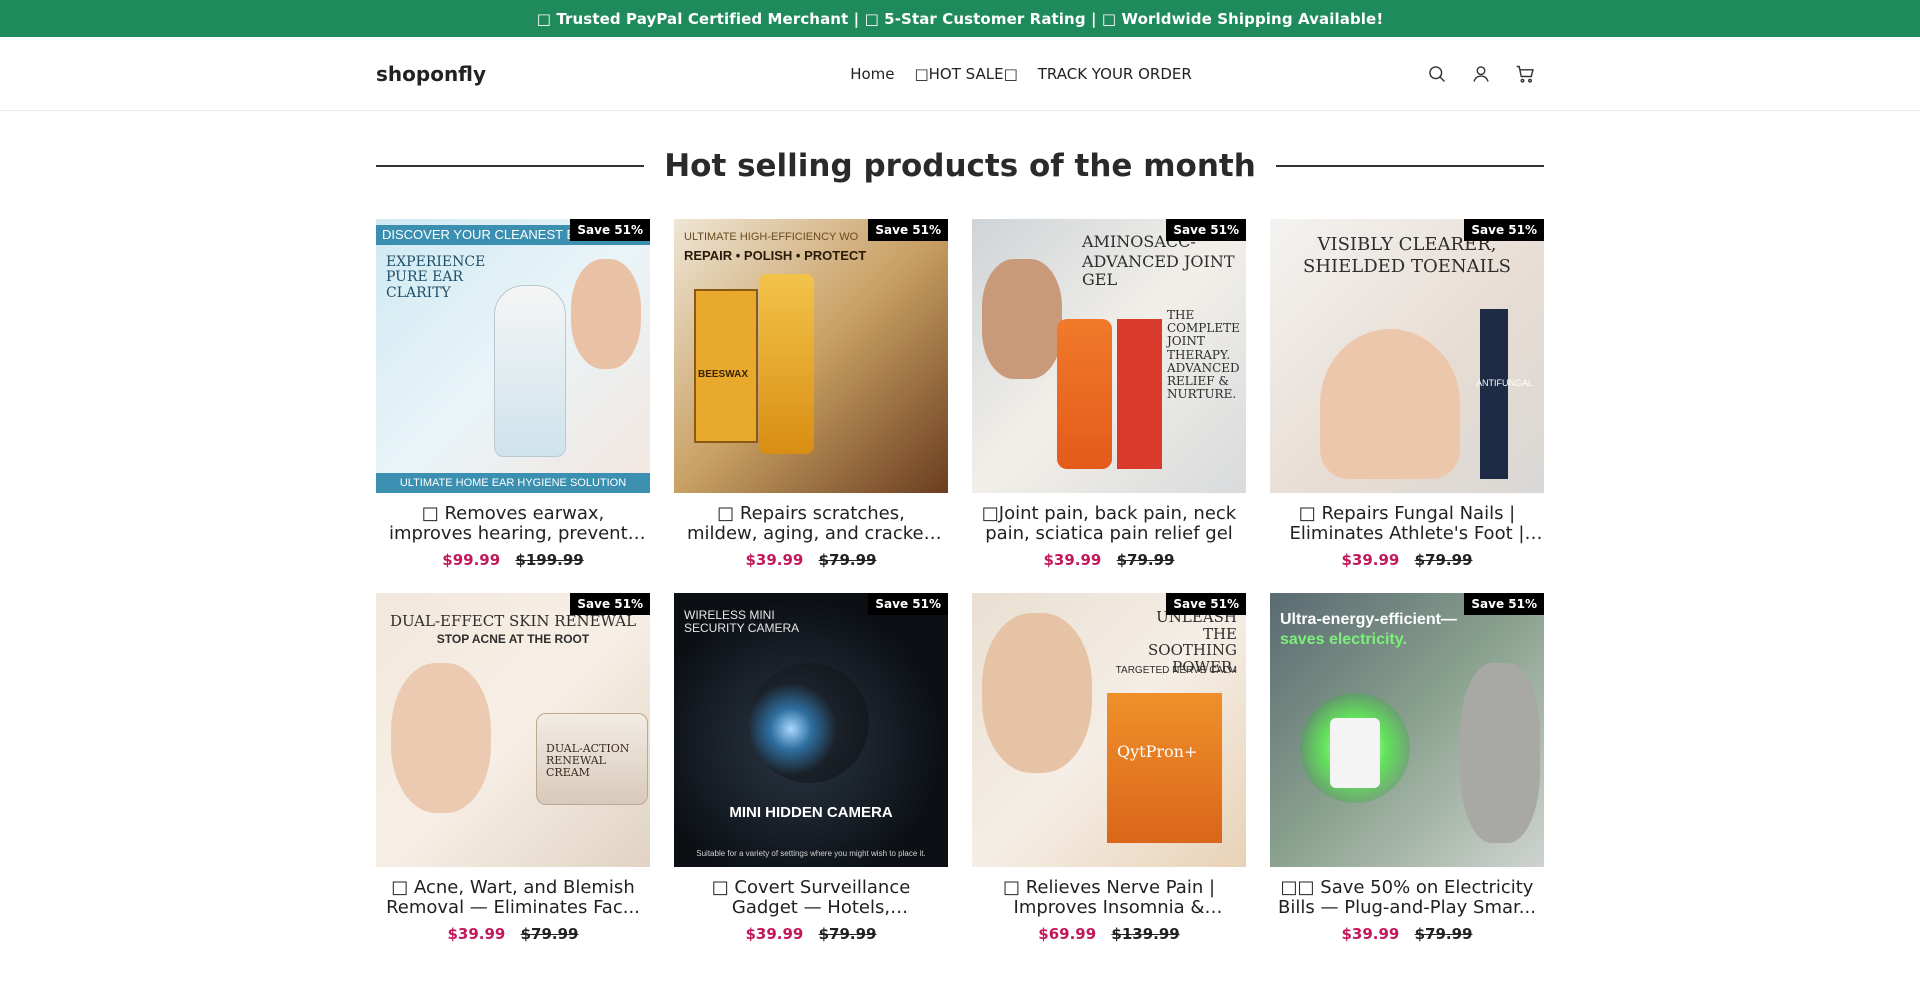  What do you see at coordinates (513, 482) in the screenshot?
I see `image-caption: ULTIMATE HOME EAR HYGIENE SOLUTION` at bounding box center [513, 482].